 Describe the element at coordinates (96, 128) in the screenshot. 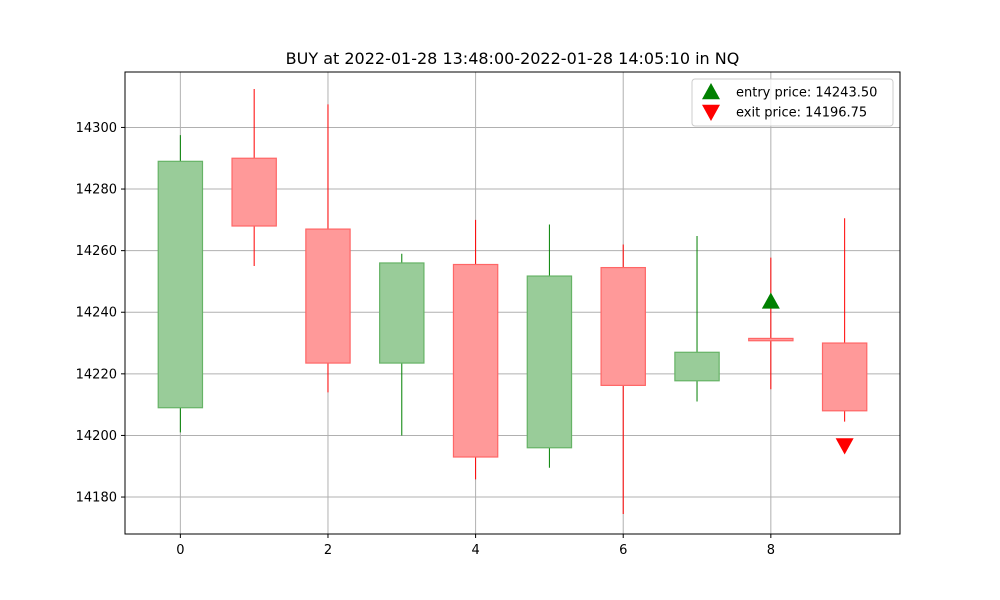

I see `y-tick-label: 14300` at that location.